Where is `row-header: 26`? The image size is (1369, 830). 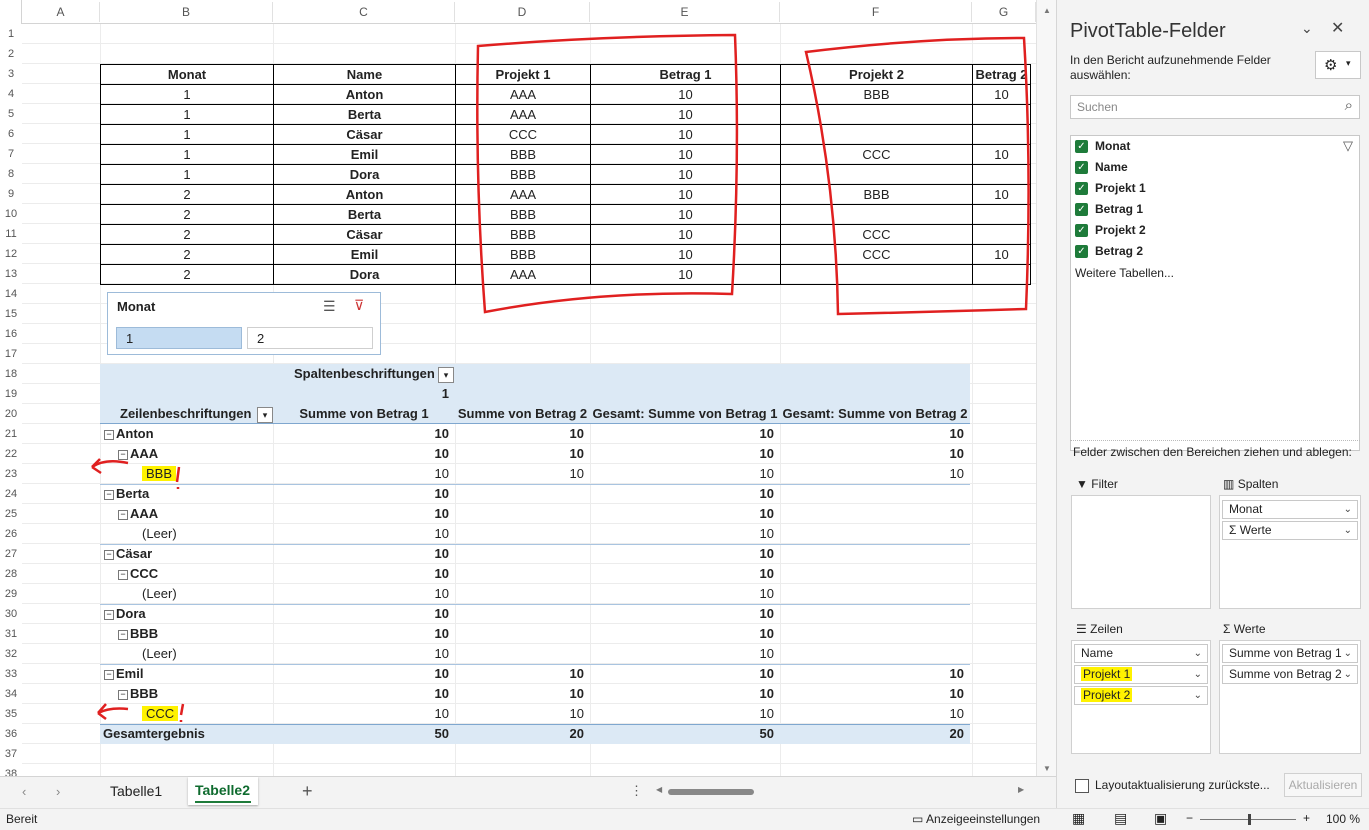
row-header: 26 is located at coordinates (11, 534).